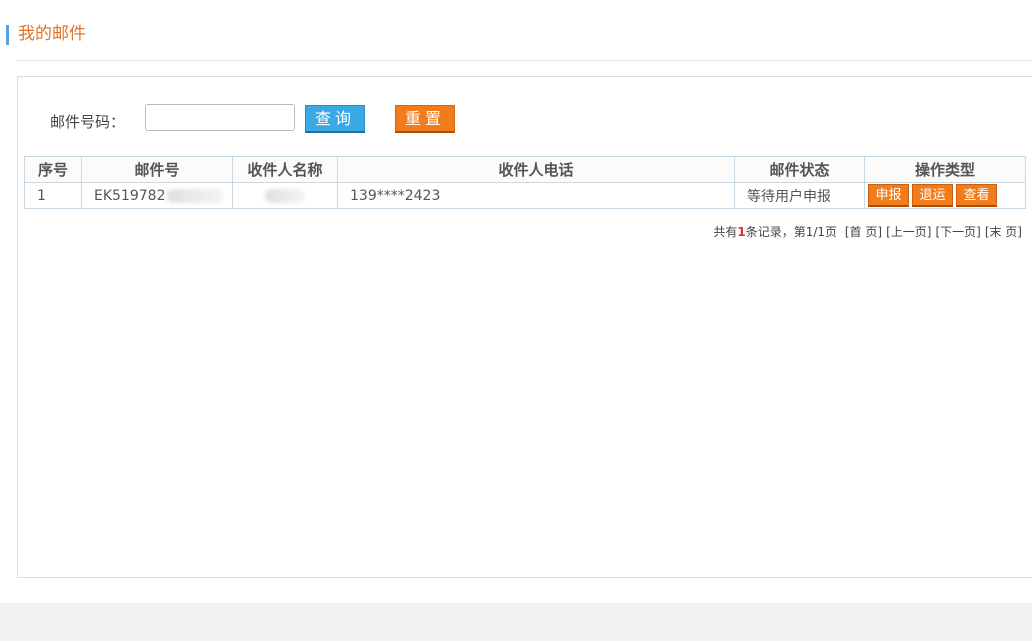 The width and height of the screenshot is (1032, 641). Describe the element at coordinates (7, 35) in the screenshot. I see `title-accent-bar` at that location.